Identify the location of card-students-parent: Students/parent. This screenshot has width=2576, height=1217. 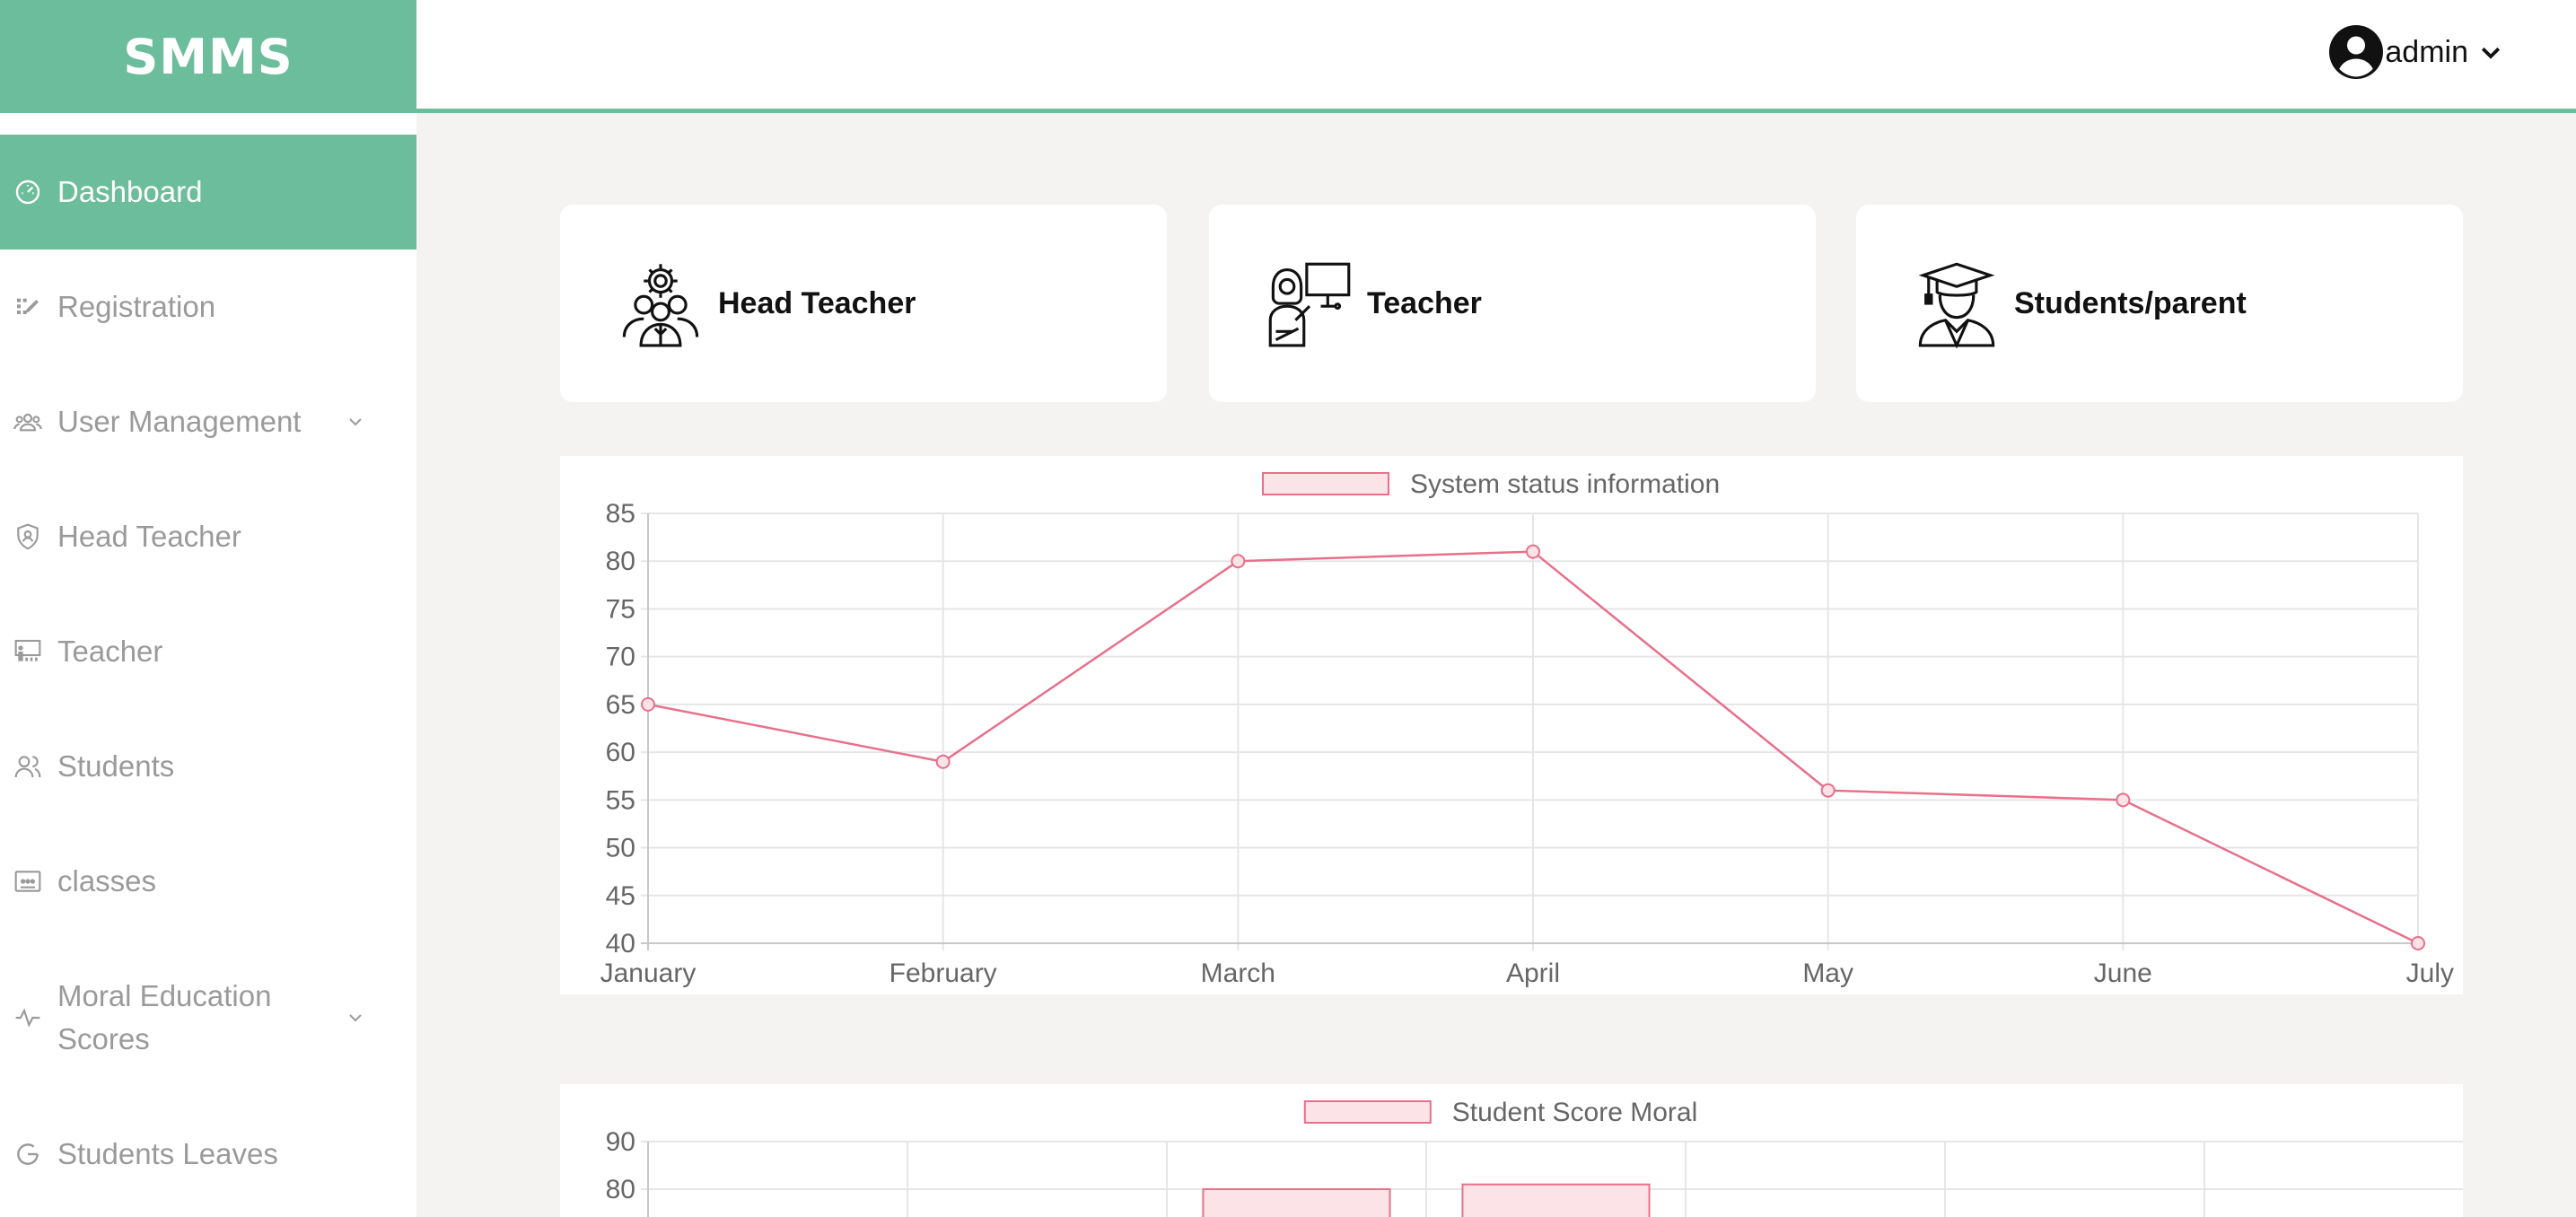
(2159, 303).